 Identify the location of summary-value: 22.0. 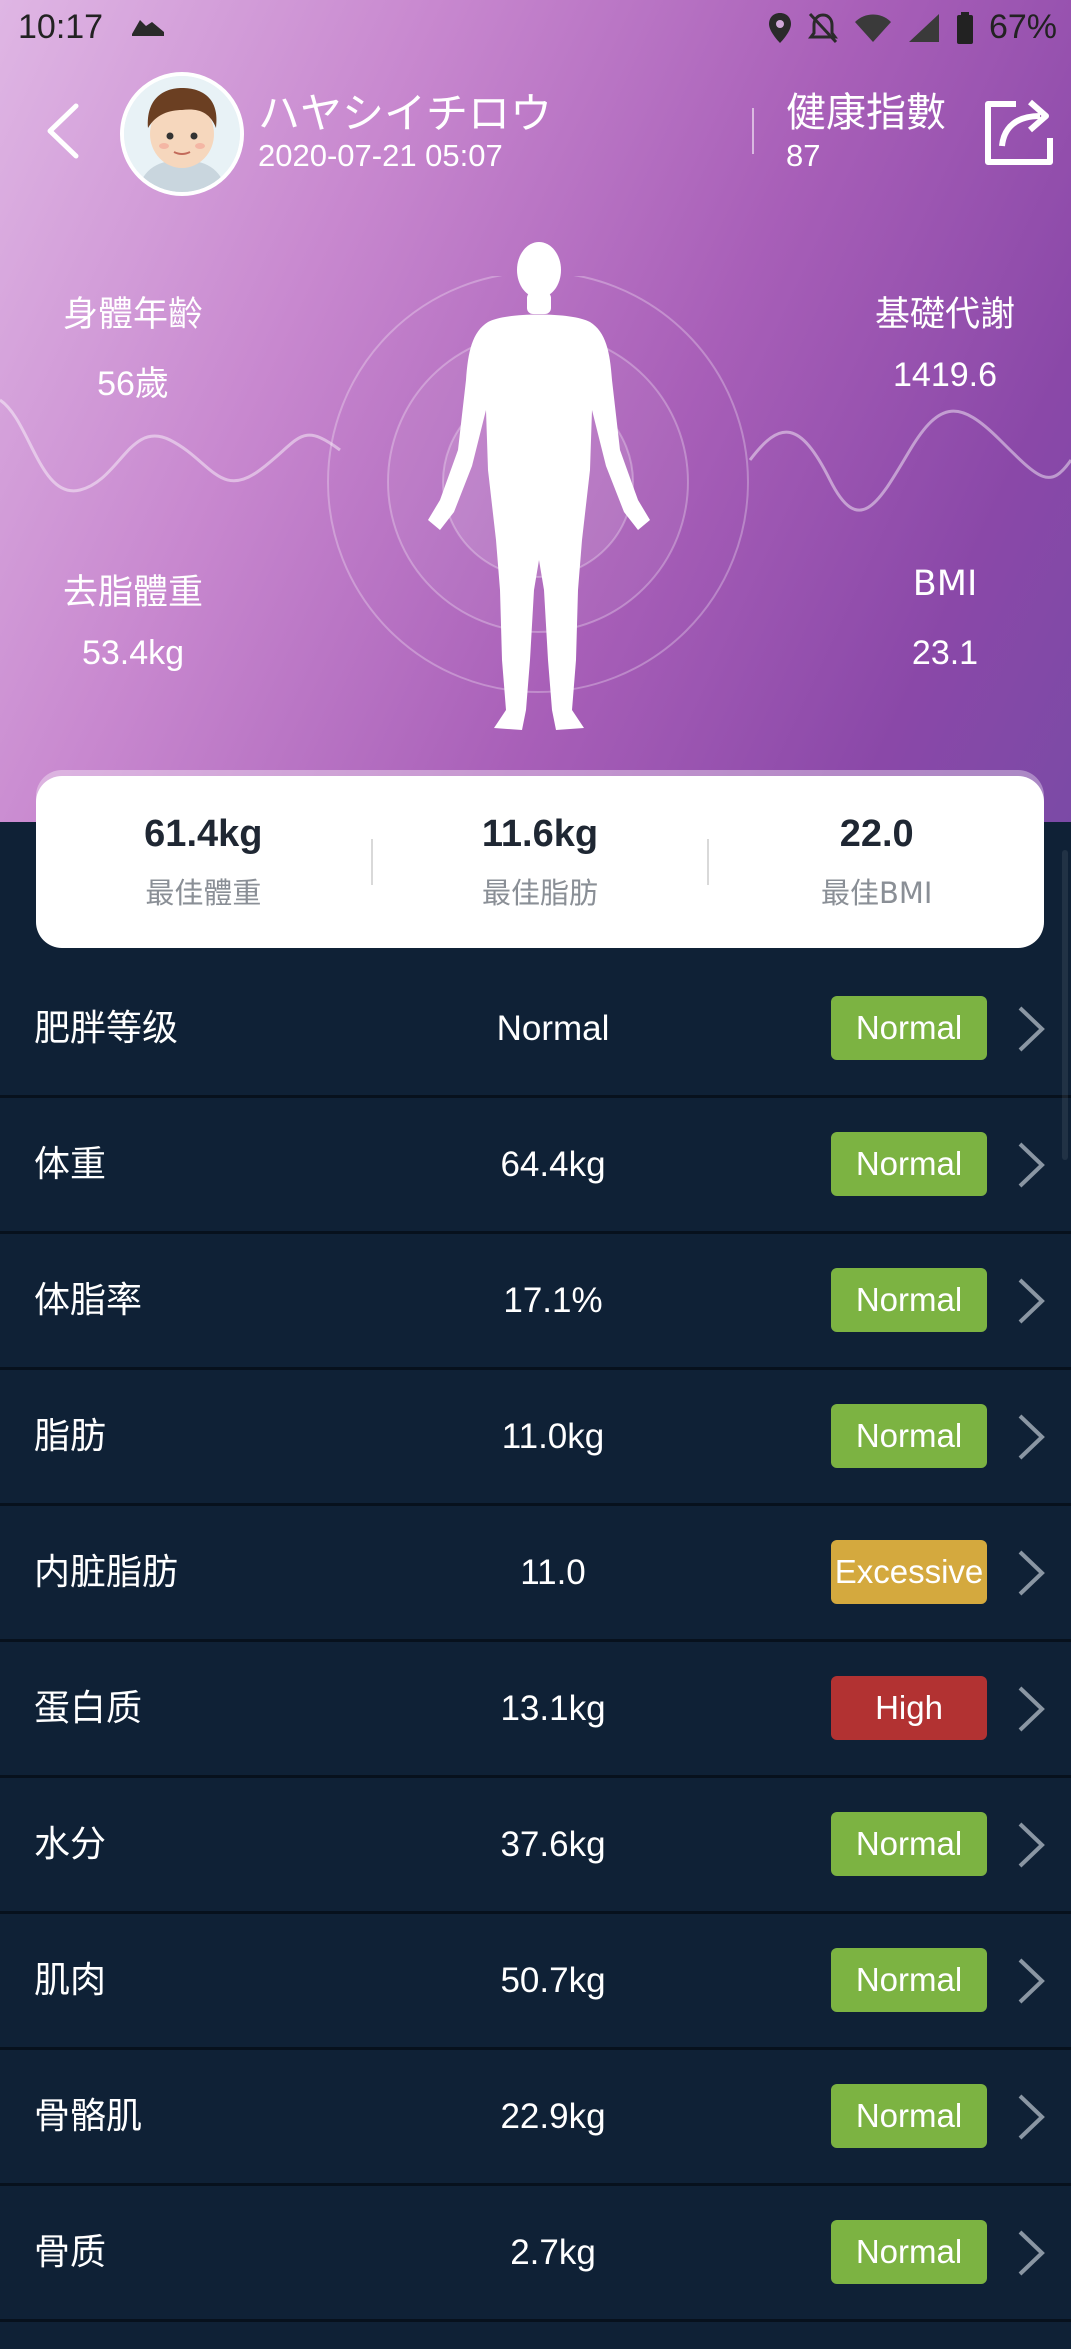
(876, 833).